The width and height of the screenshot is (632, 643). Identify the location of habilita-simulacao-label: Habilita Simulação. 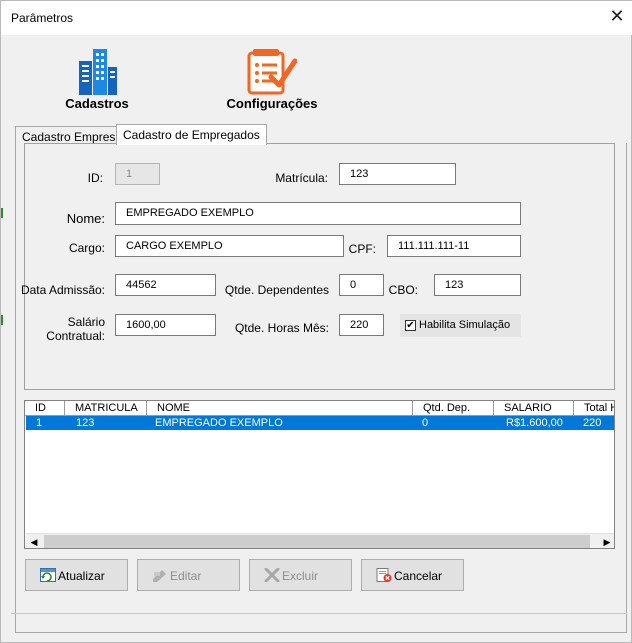
(465, 325).